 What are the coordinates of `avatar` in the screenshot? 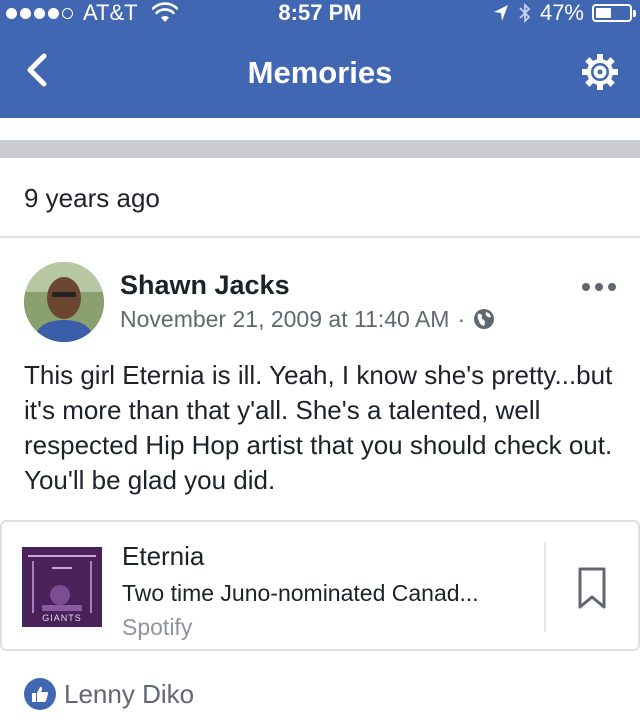 It's located at (64, 302).